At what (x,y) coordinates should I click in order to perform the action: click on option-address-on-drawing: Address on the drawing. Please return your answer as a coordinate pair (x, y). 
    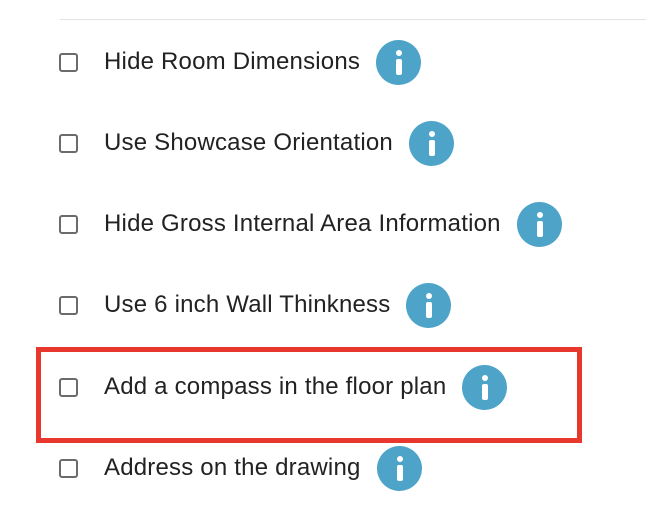
    Looking at the image, I should click on (240, 468).